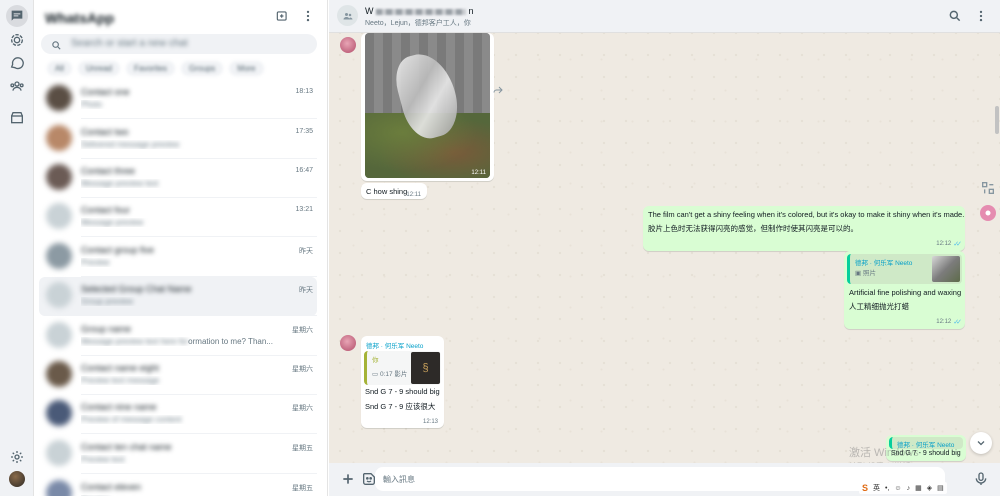 The height and width of the screenshot is (496, 1000). Describe the element at coordinates (17, 118) in the screenshot. I see `store-icon` at that location.